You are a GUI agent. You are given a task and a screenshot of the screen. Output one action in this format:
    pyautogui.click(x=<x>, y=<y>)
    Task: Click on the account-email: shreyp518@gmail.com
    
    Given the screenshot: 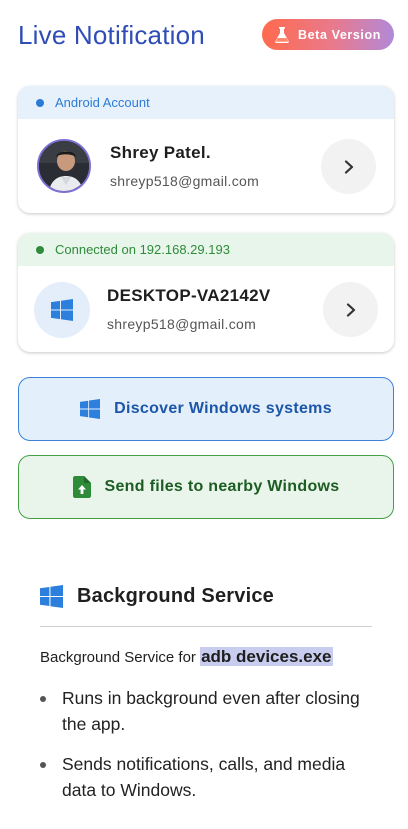 What is the action you would take?
    pyautogui.click(x=185, y=181)
    